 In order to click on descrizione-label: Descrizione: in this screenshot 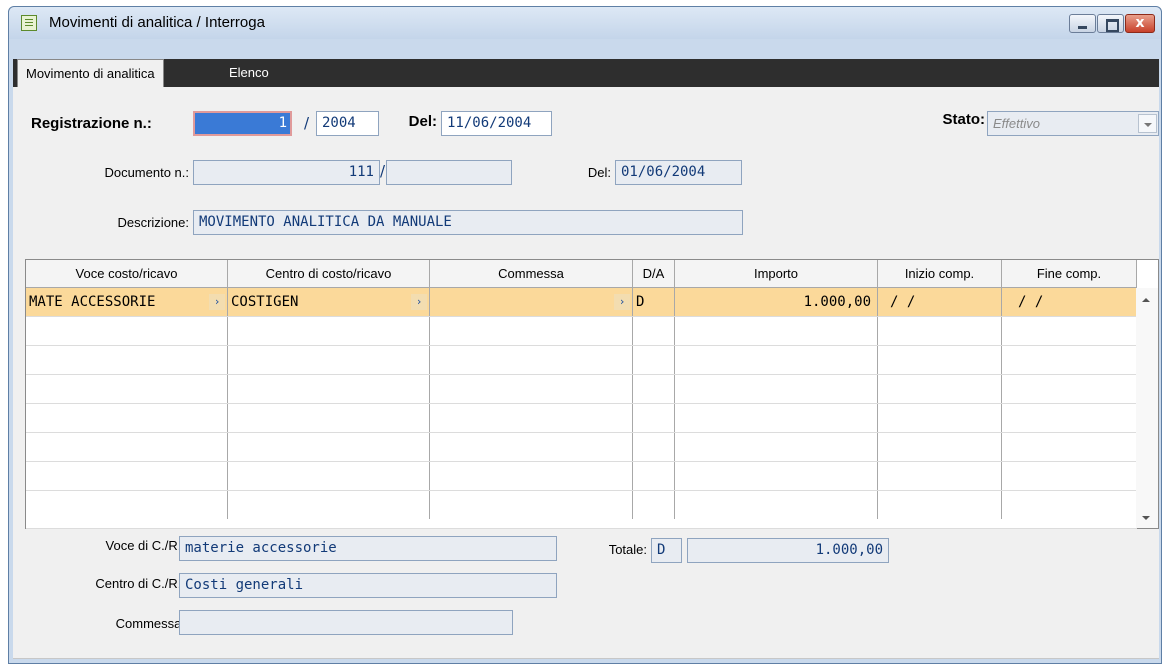, I will do `click(153, 222)`.